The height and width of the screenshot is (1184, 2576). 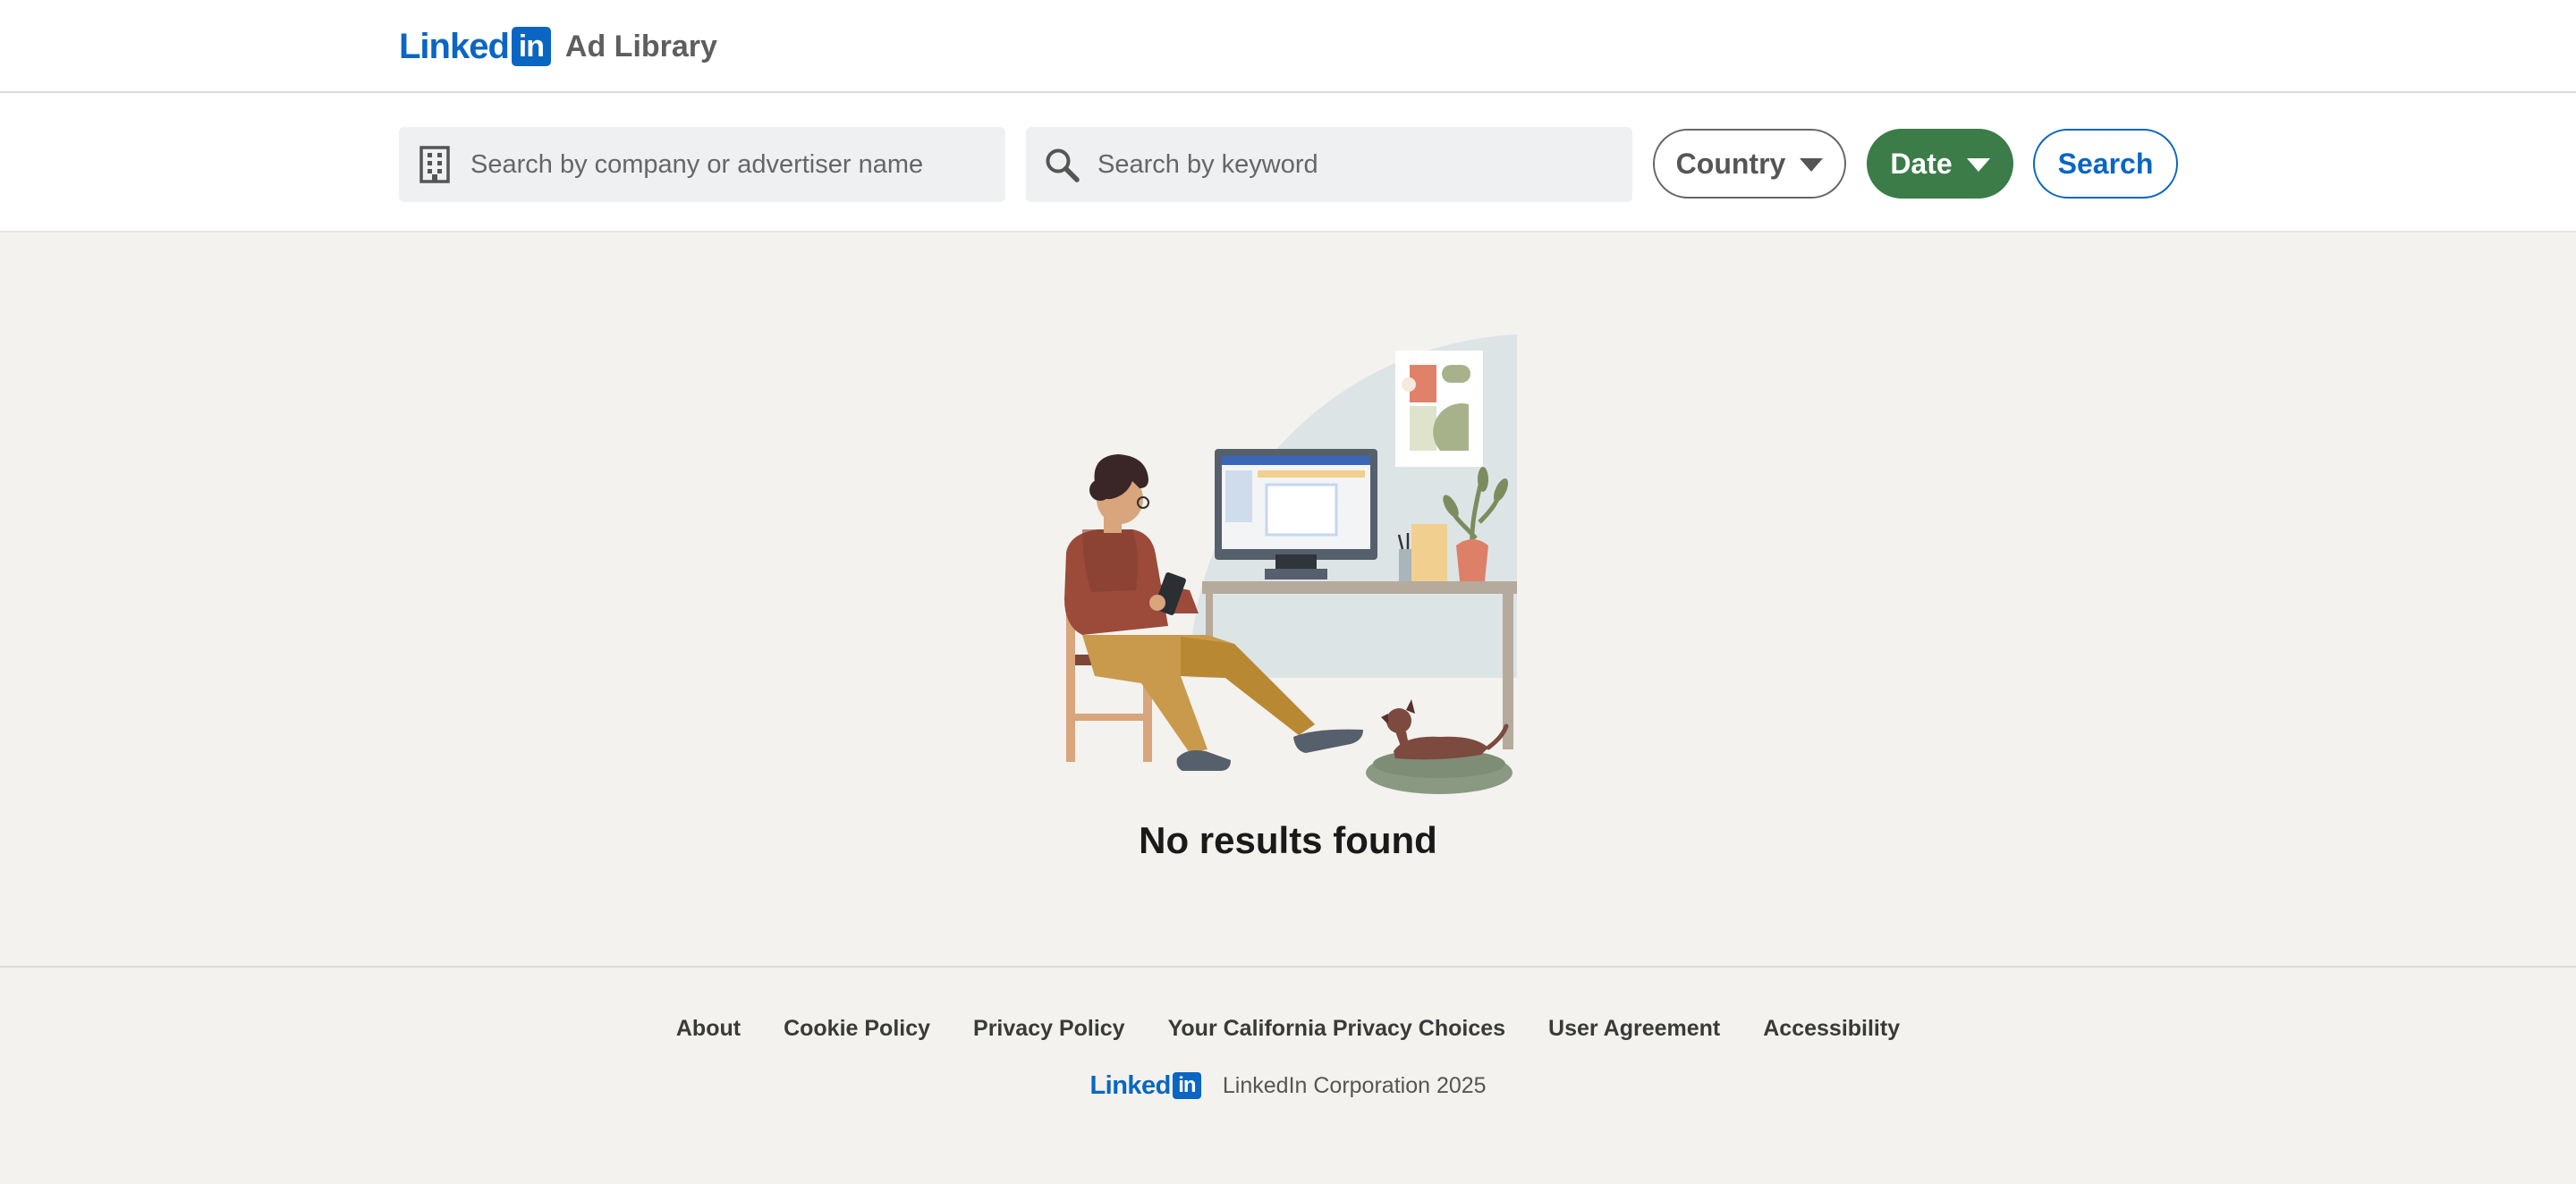 I want to click on search-icon, so click(x=1061, y=164).